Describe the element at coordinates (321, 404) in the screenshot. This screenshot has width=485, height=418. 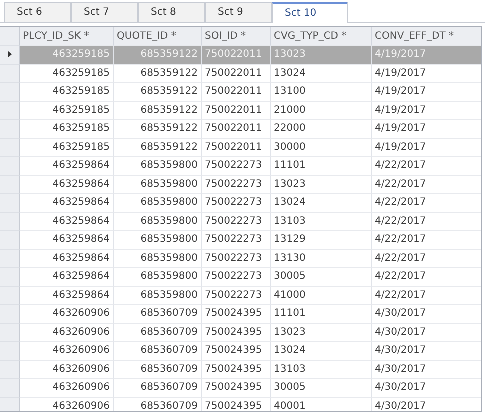
I see `table-cell: 40001` at that location.